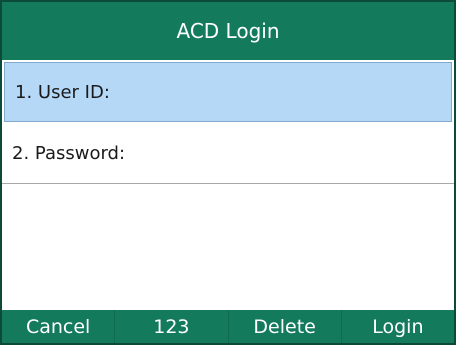  Describe the element at coordinates (172, 326) in the screenshot. I see `input-mode-button: 123` at that location.